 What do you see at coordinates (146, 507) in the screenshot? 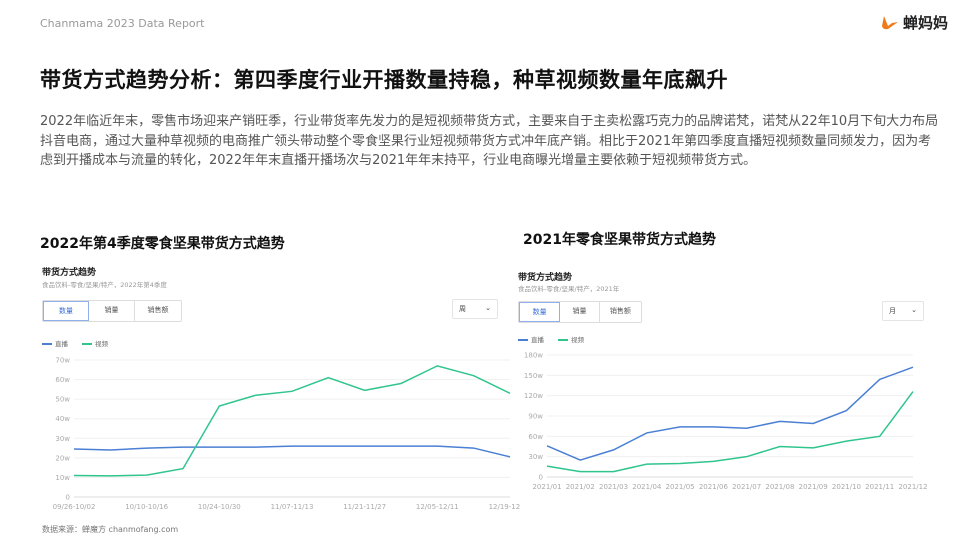
I see `x-tick-label: 10/10-10/16` at bounding box center [146, 507].